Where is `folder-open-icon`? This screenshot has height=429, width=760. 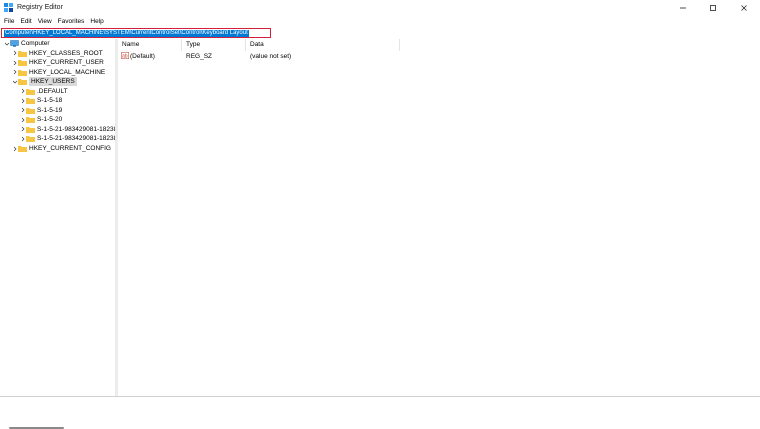 folder-open-icon is located at coordinates (22, 82).